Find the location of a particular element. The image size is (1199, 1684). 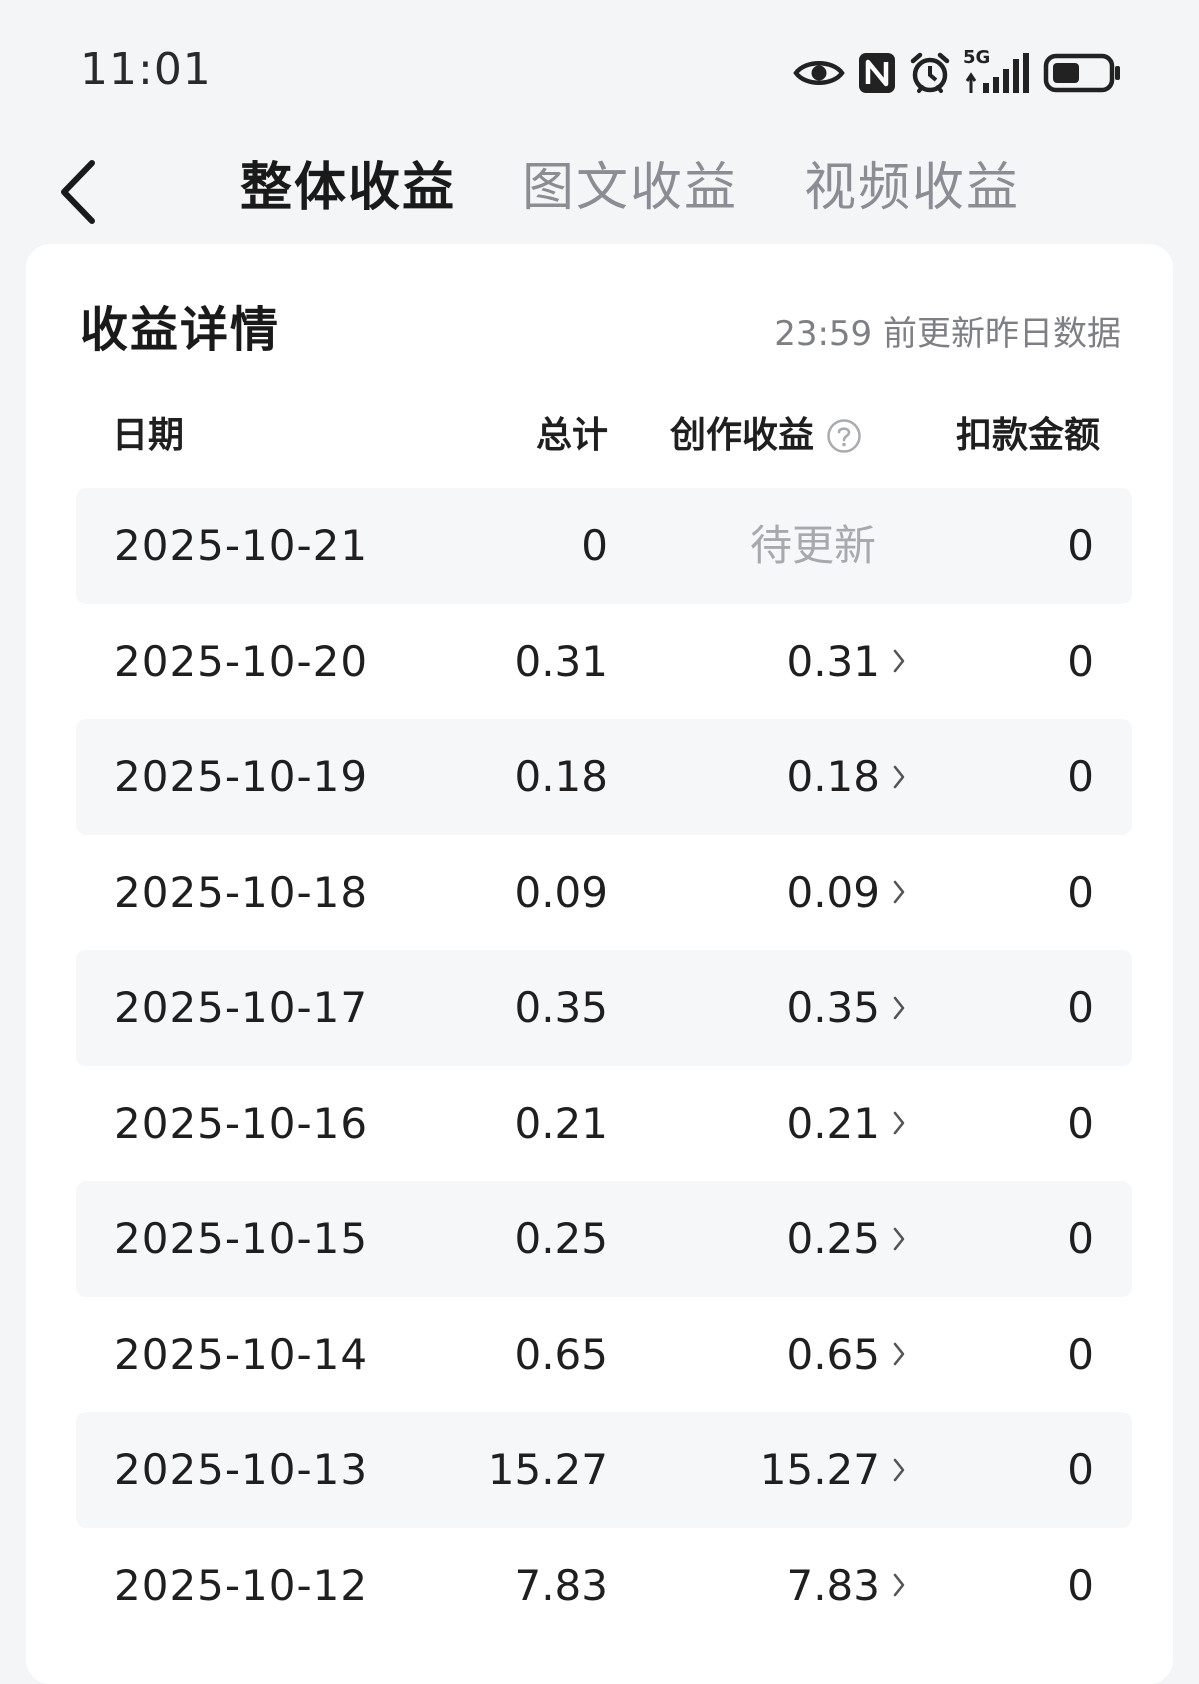

table-row: 2025-10-12 7.83 7.83 0 is located at coordinates (604, 1586).